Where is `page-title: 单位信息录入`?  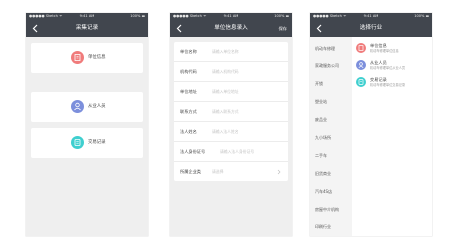
page-title: 单位信息录入 is located at coordinates (231, 28).